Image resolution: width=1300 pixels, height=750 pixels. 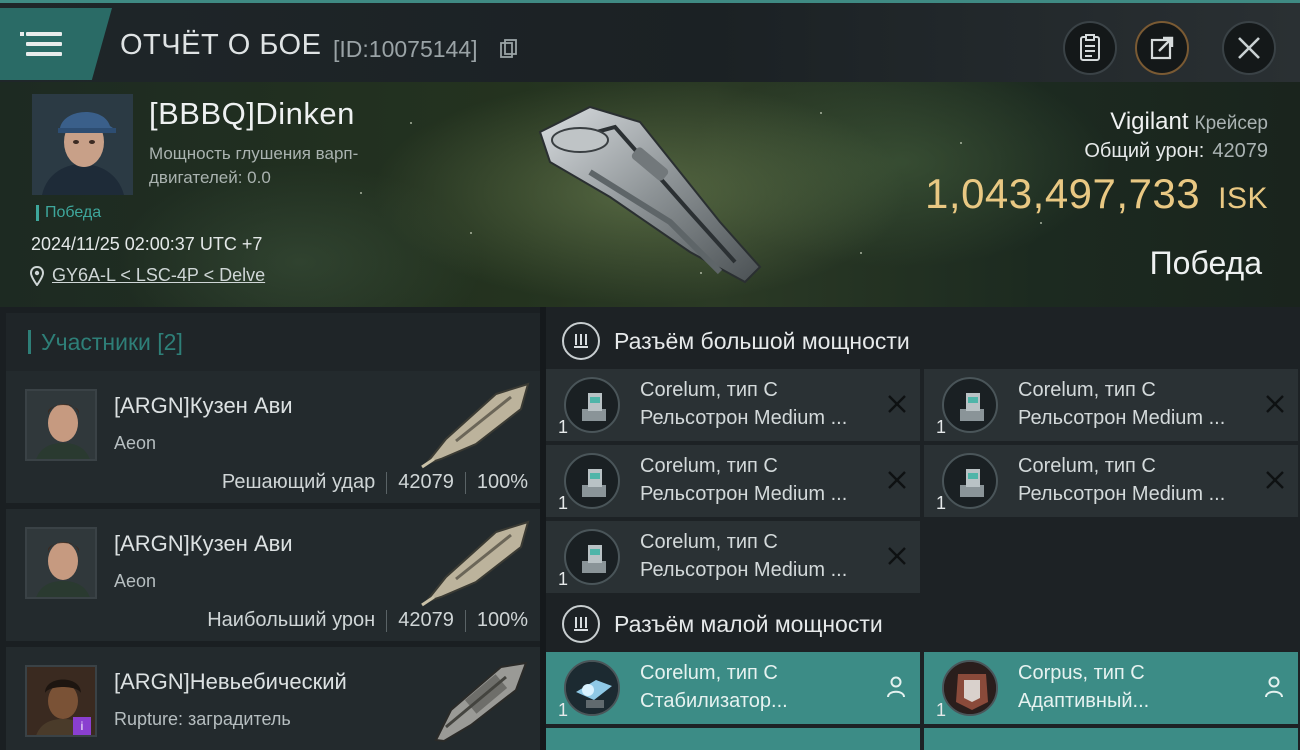 I want to click on victim-ship-type: Vigilant Крейсер, so click(x=1189, y=122).